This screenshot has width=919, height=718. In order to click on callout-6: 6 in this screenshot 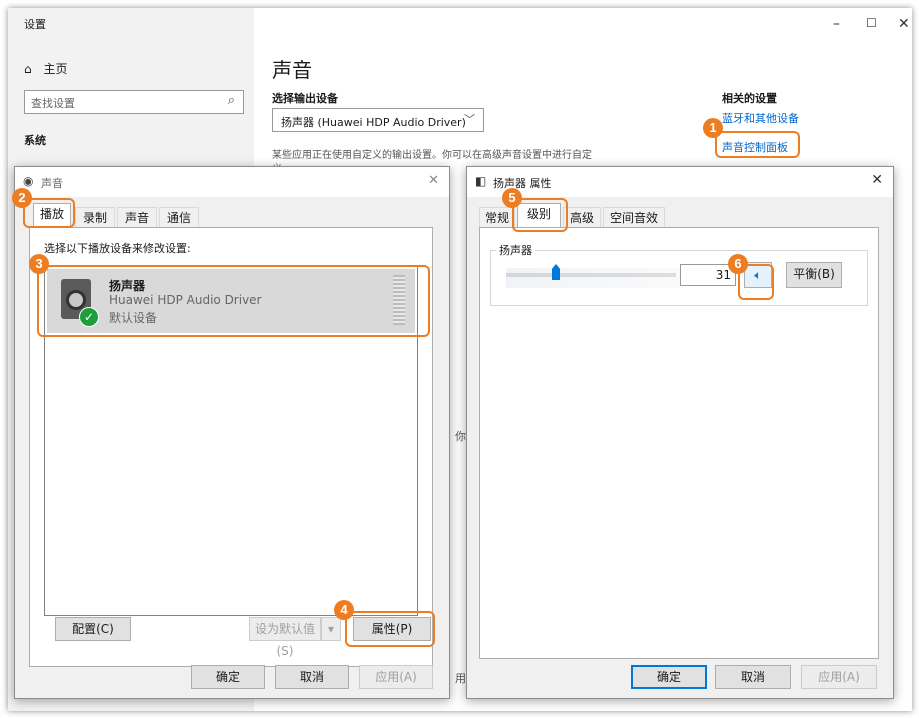, I will do `click(738, 264)`.